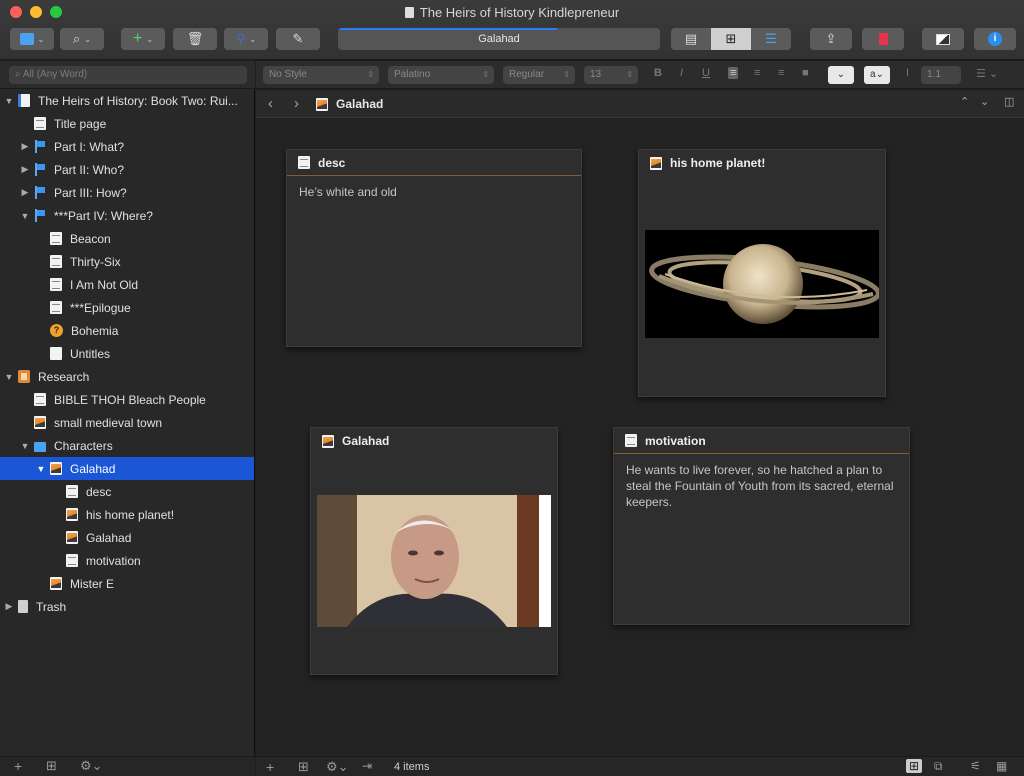  I want to click on share-button: ⇪, so click(831, 39).